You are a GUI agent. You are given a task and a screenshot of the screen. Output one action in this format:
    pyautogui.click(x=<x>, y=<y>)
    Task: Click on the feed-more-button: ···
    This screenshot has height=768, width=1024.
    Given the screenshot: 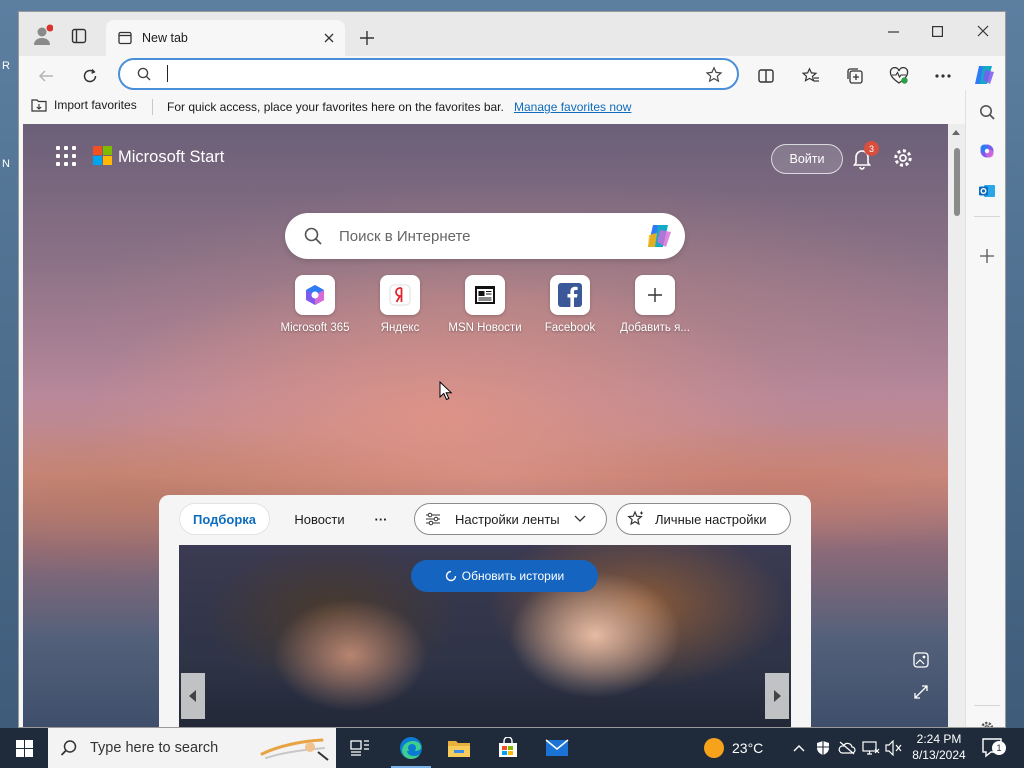 What is the action you would take?
    pyautogui.click(x=381, y=519)
    